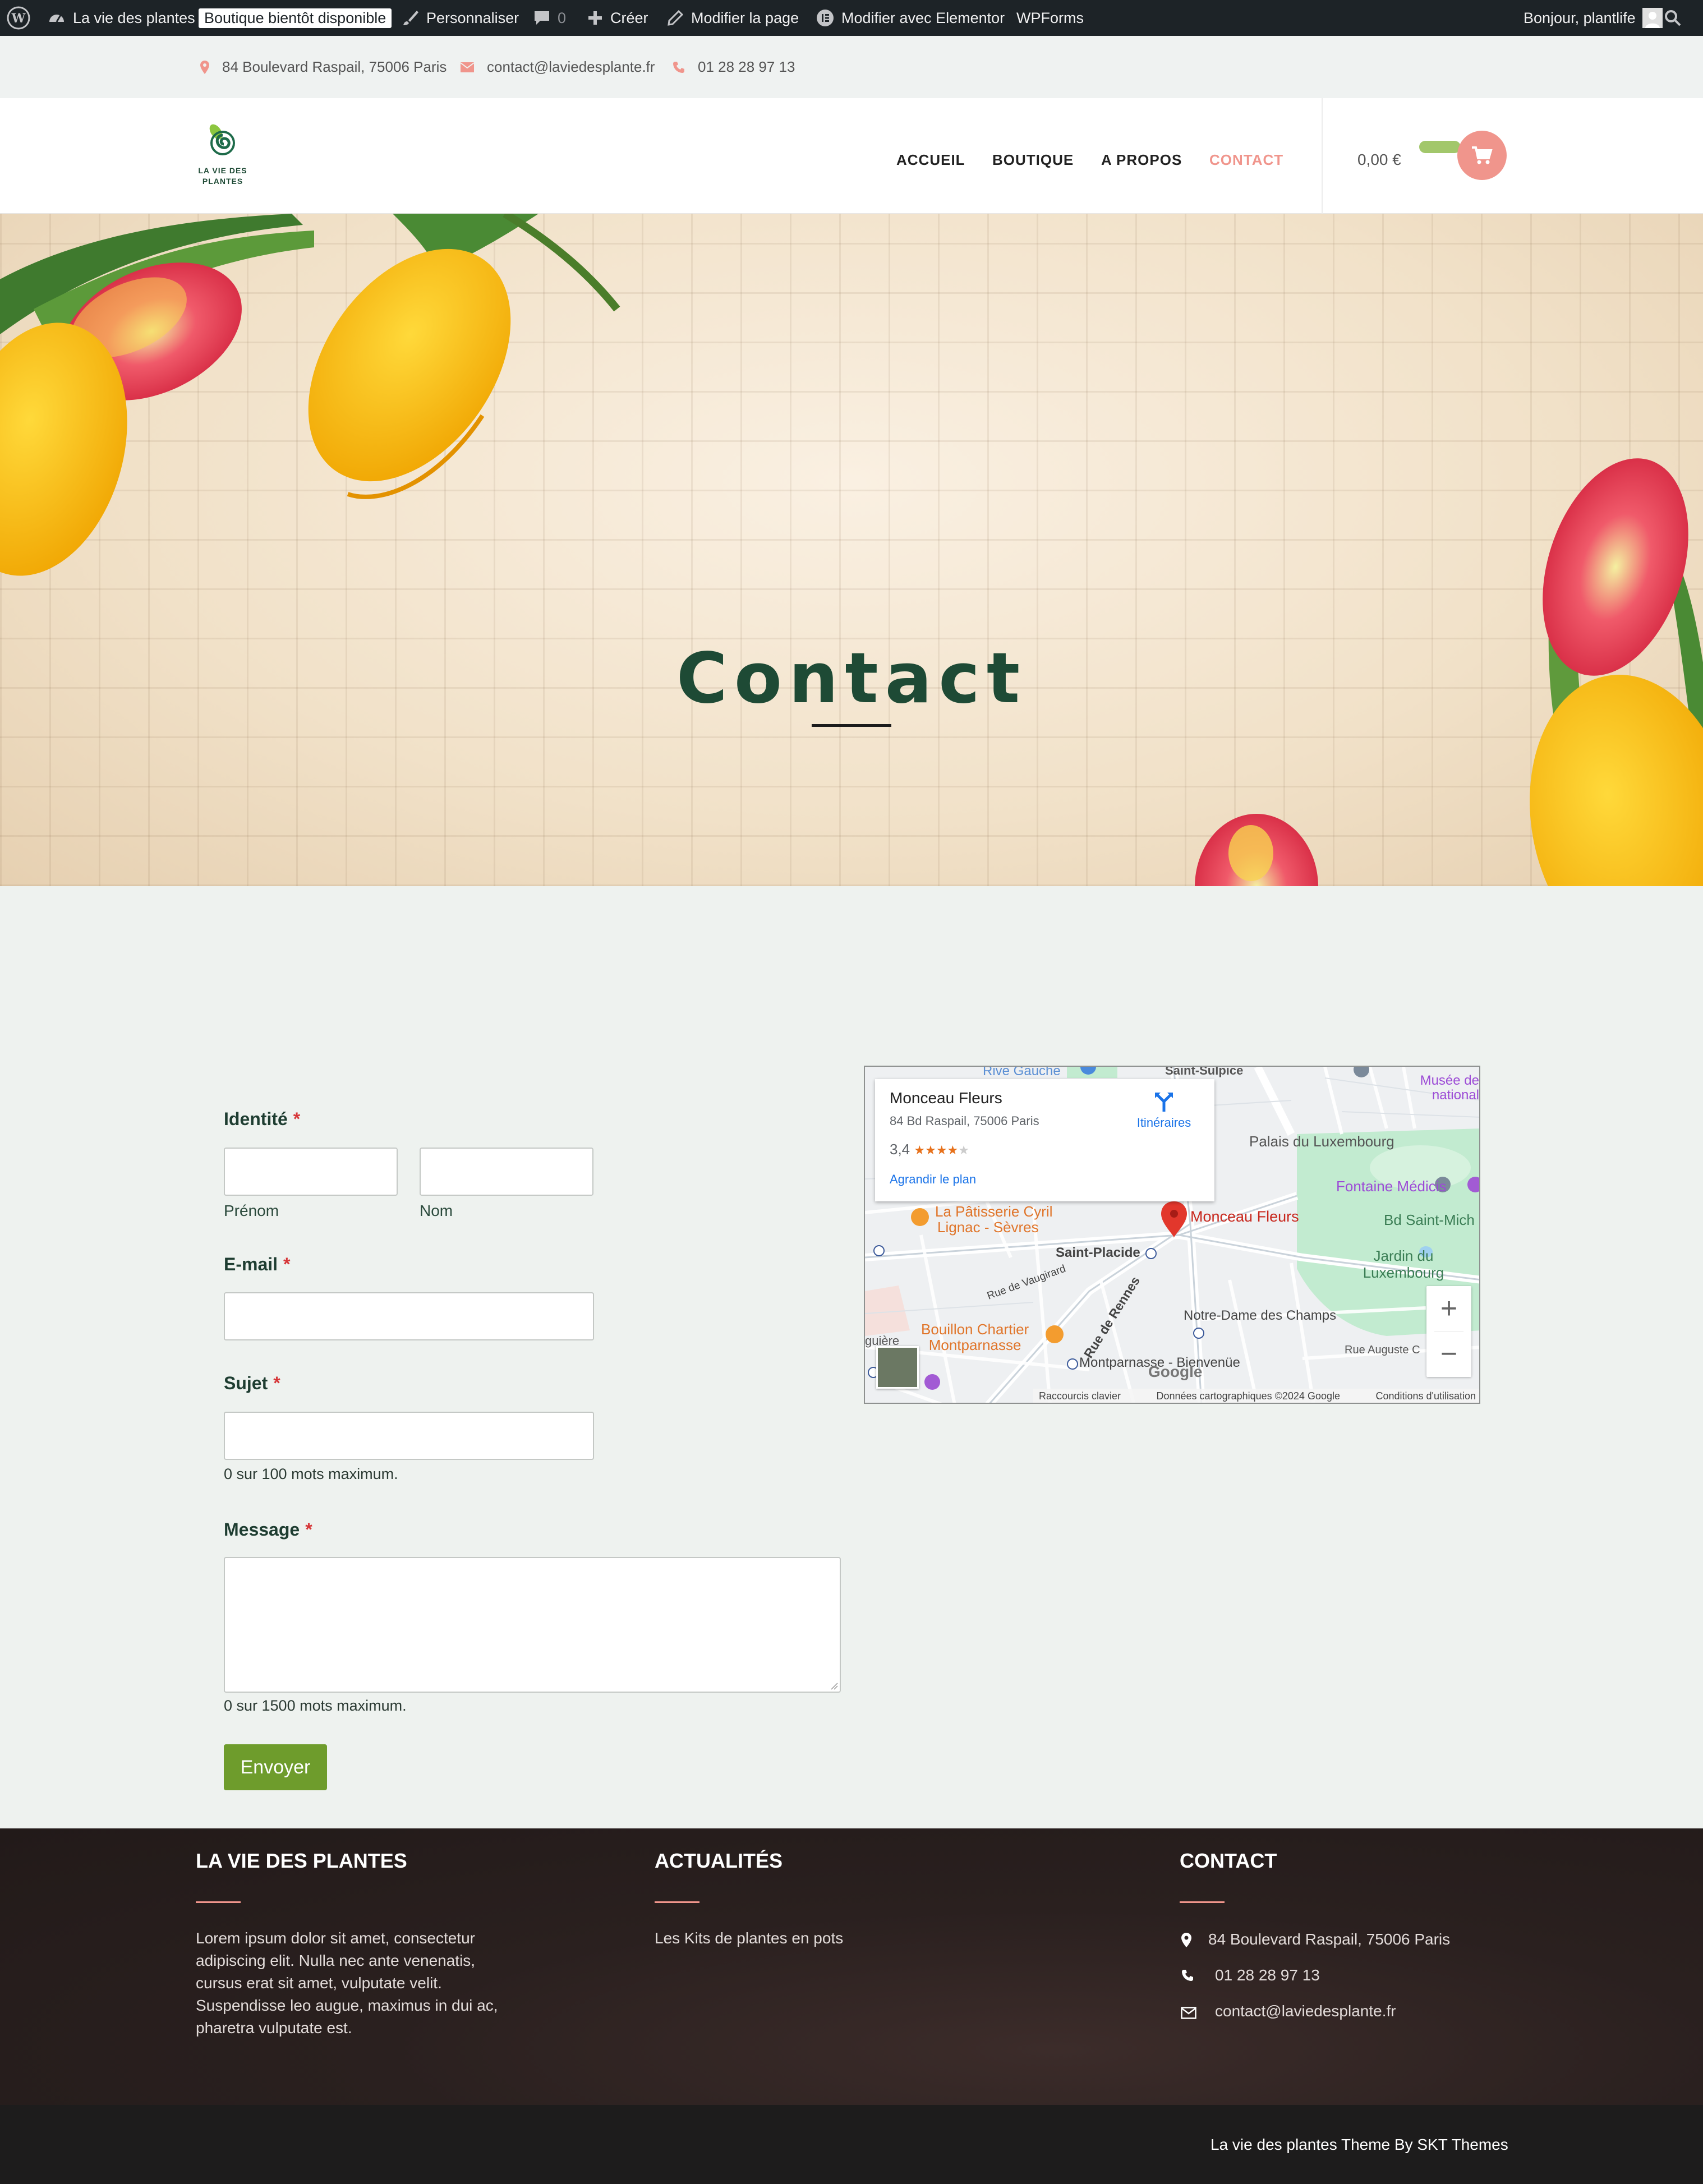 This screenshot has width=1703, height=2184. Describe the element at coordinates (301, 1860) in the screenshot. I see `footer-heading-about: LA VIE DES PLANTES` at that location.